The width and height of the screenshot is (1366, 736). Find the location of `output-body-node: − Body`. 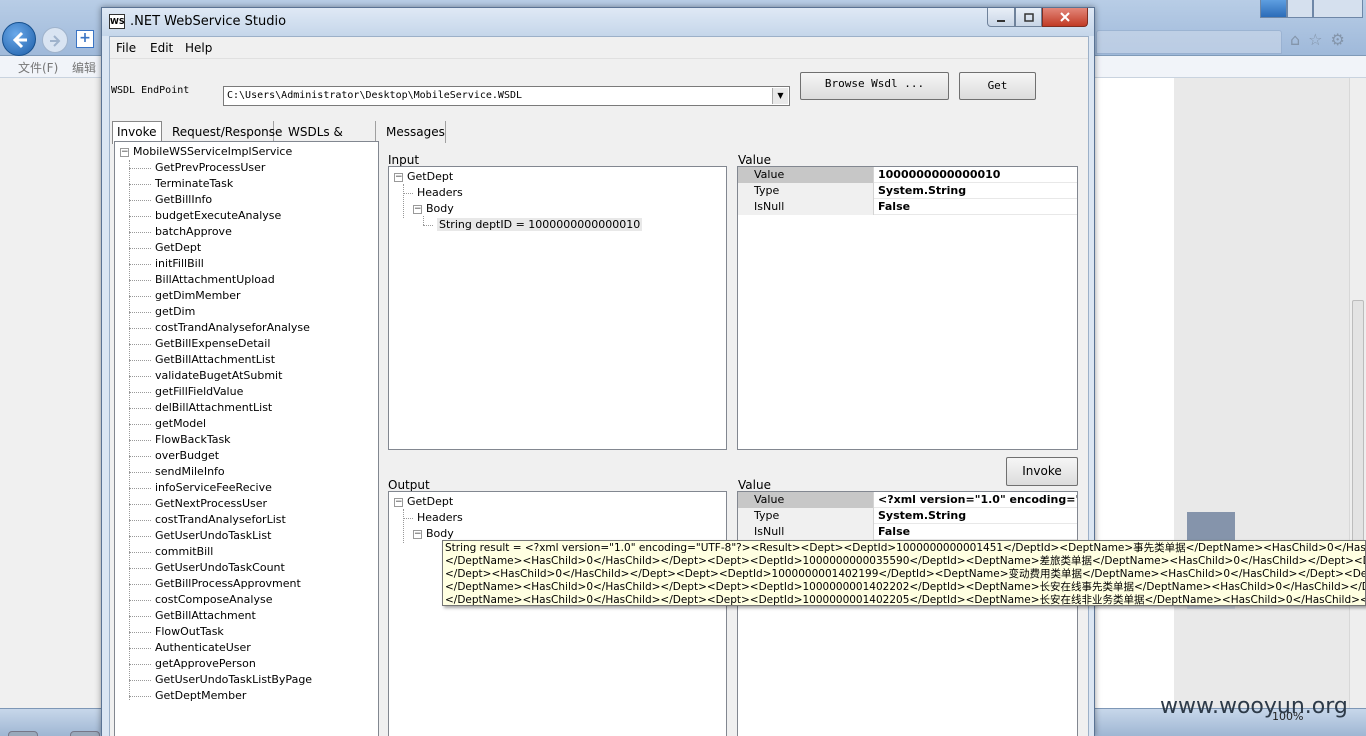

output-body-node: − Body is located at coordinates (433, 533).